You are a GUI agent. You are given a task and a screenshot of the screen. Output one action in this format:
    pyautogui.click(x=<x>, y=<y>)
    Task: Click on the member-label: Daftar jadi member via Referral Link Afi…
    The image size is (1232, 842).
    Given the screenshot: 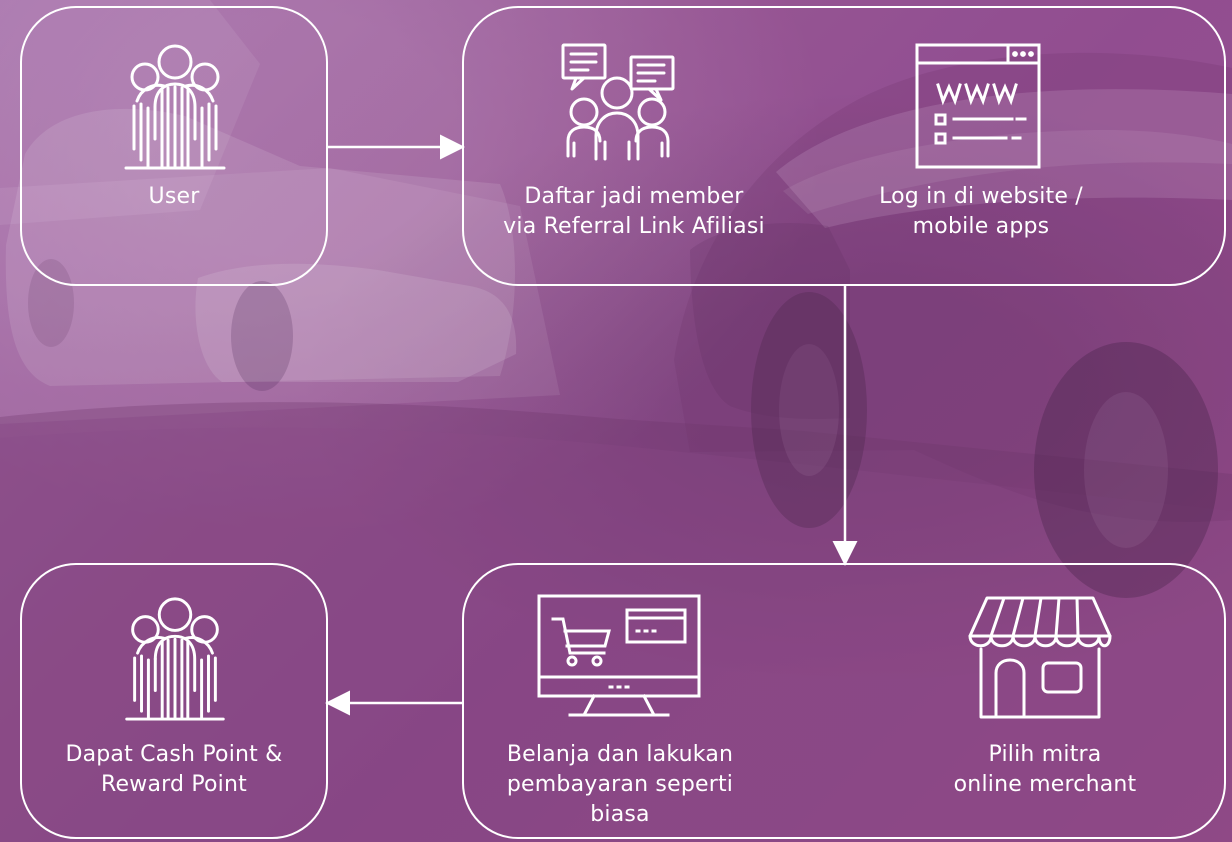 What is the action you would take?
    pyautogui.click(x=634, y=211)
    